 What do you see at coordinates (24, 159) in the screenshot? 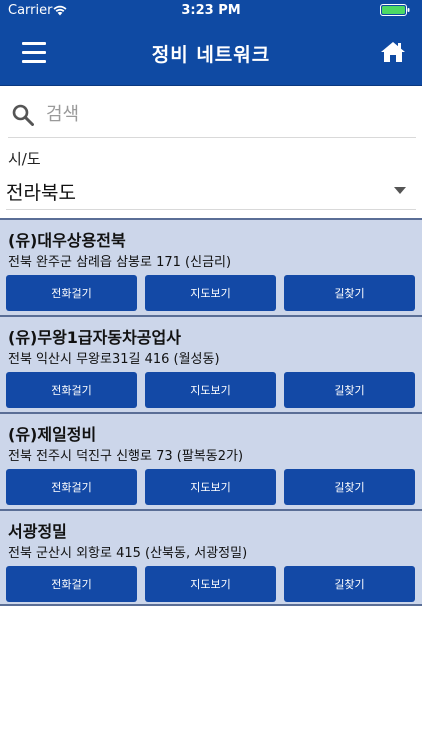
I see `region-label: 시/도` at bounding box center [24, 159].